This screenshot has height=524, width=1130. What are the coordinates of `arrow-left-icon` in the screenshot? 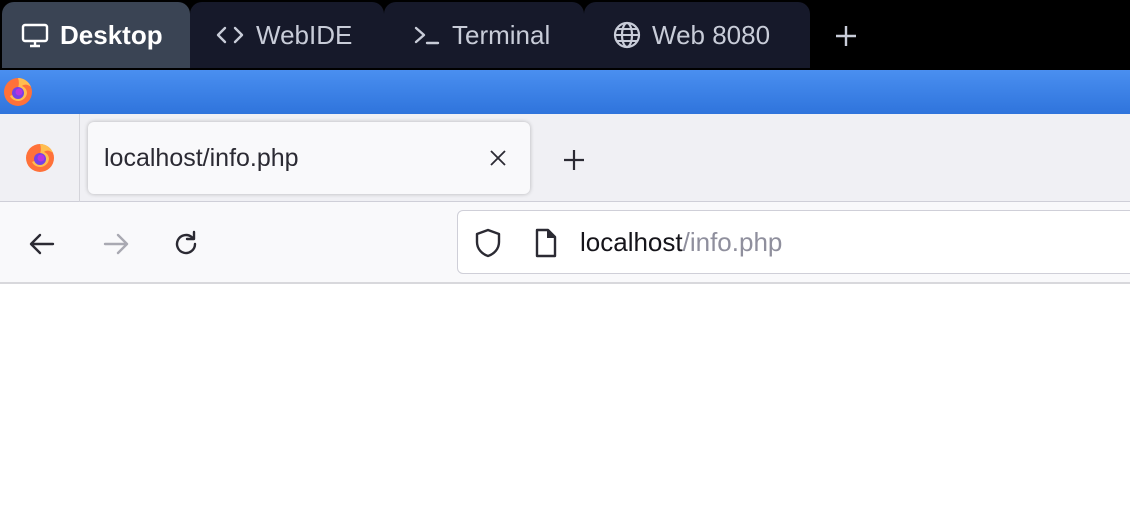 It's located at (42, 244).